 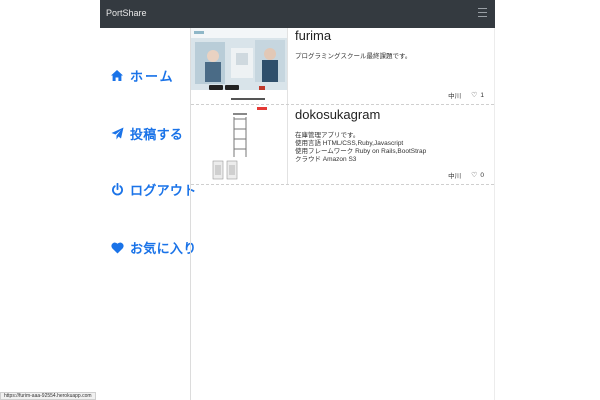 I want to click on like-count: 0, so click(x=482, y=175).